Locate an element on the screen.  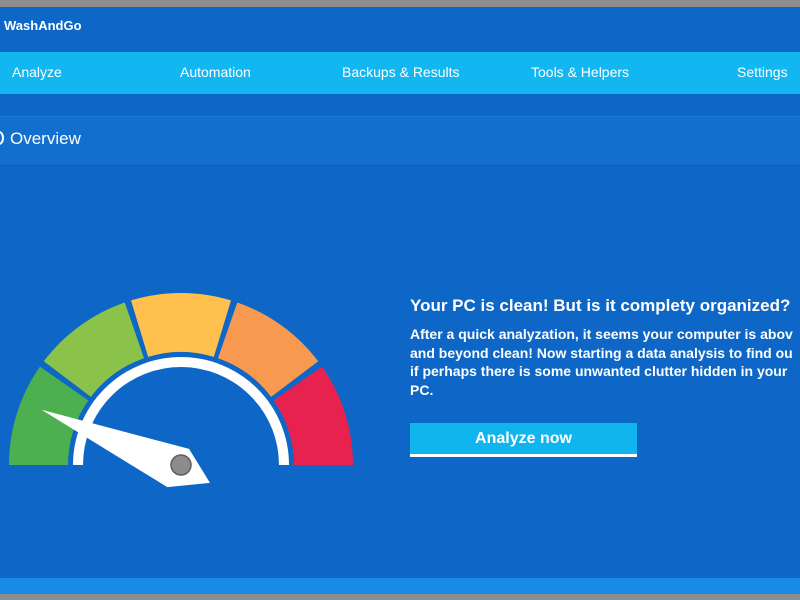
overview-icon is located at coordinates (2, 138).